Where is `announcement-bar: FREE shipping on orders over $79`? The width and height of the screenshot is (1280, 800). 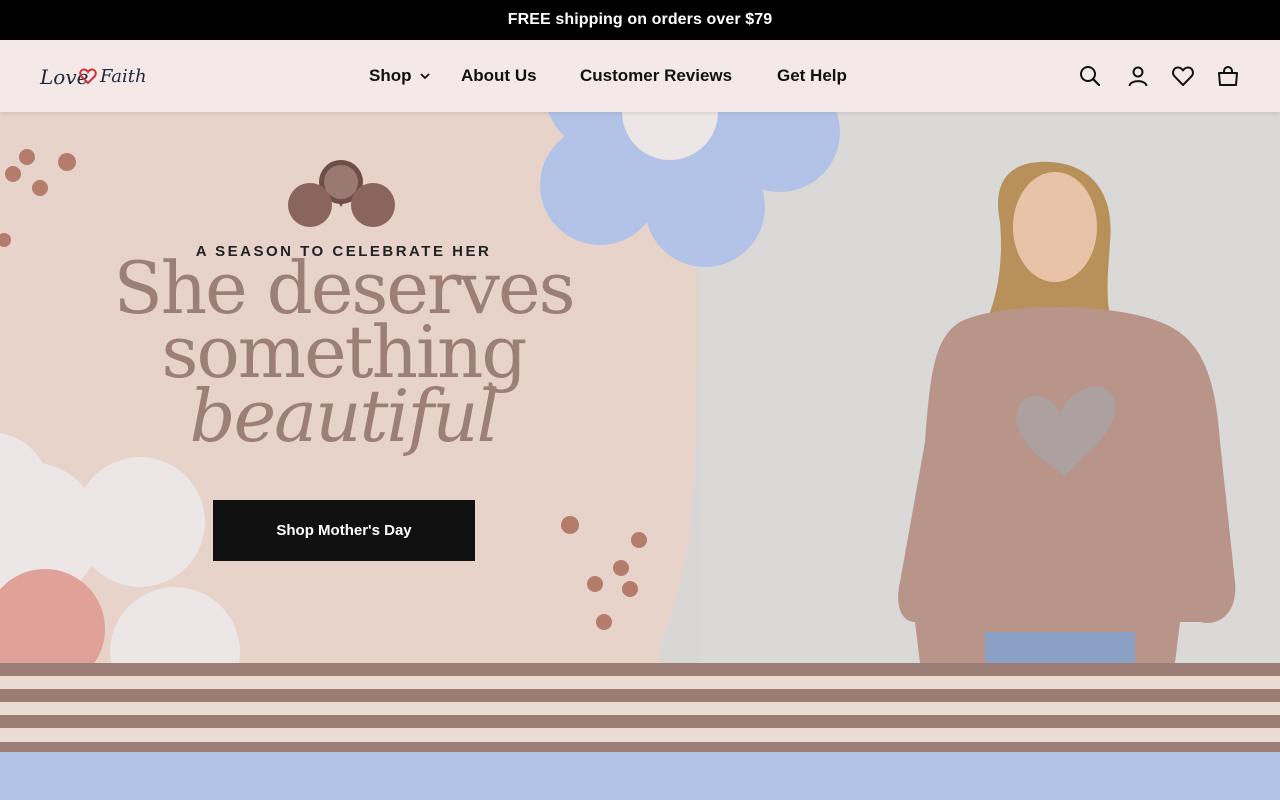
announcement-bar: FREE shipping on orders over $79 is located at coordinates (640, 20).